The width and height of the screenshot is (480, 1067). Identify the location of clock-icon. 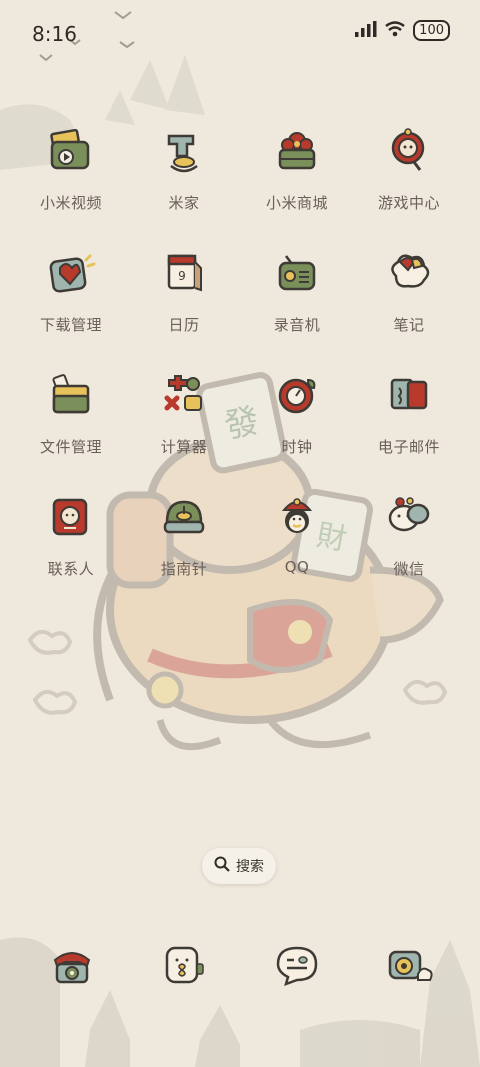
(297, 395).